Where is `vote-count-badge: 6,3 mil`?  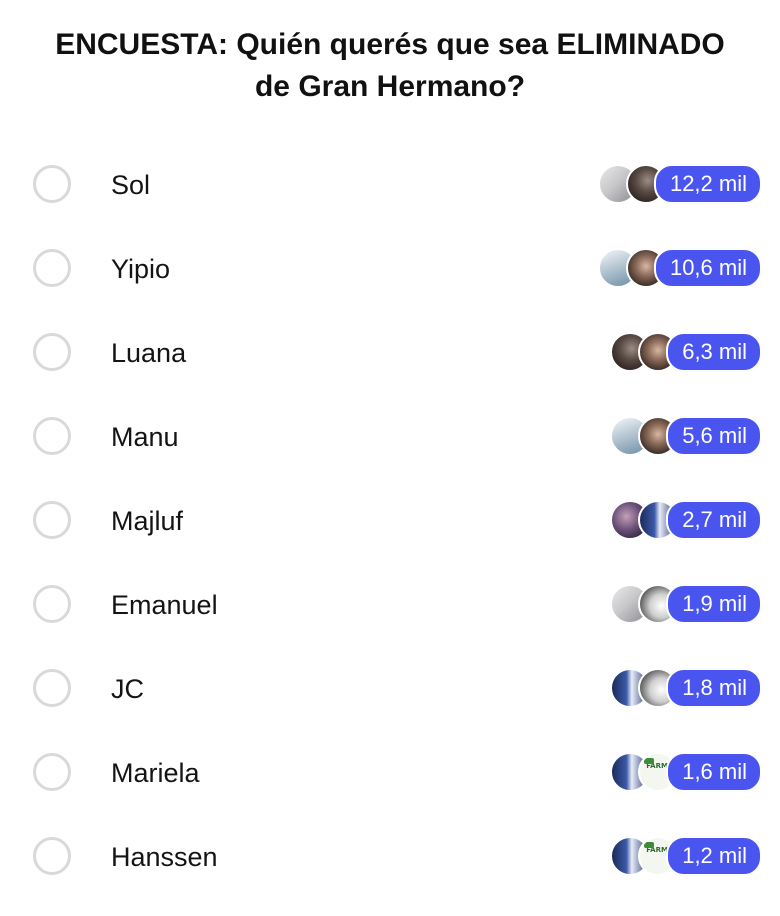
vote-count-badge: 6,3 mil is located at coordinates (714, 352).